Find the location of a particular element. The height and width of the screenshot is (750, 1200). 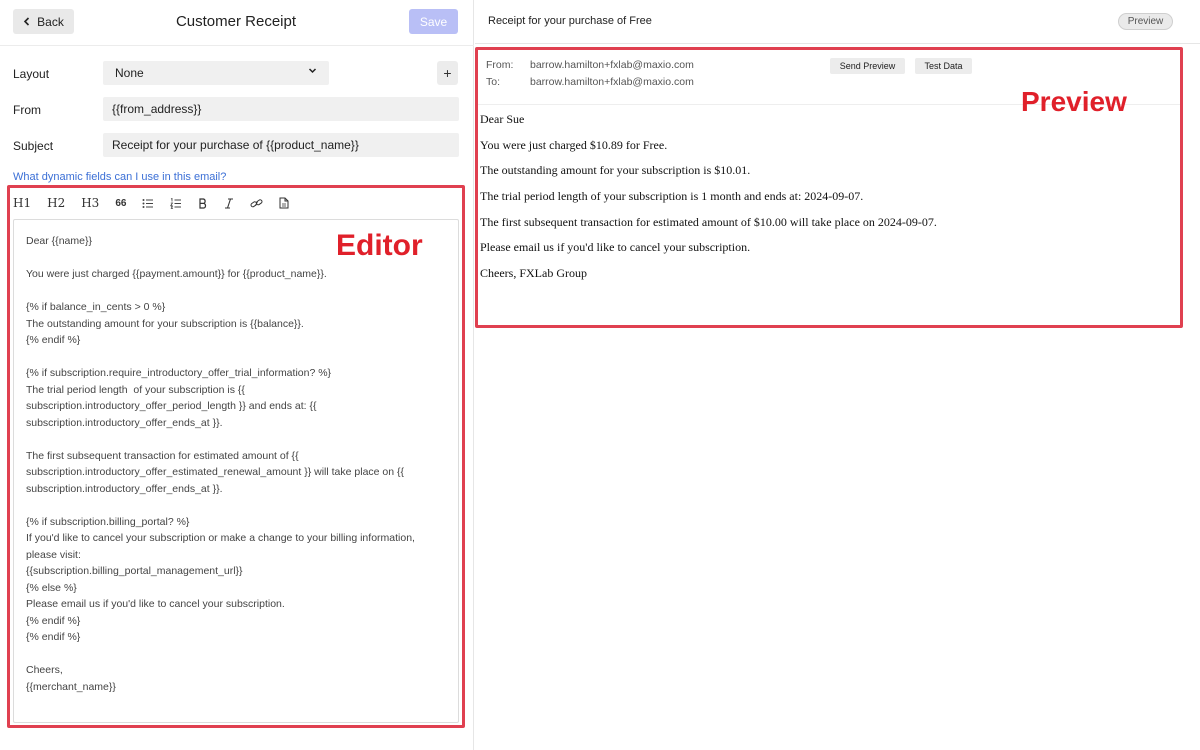

preview-badge: Preview is located at coordinates (1145, 21).